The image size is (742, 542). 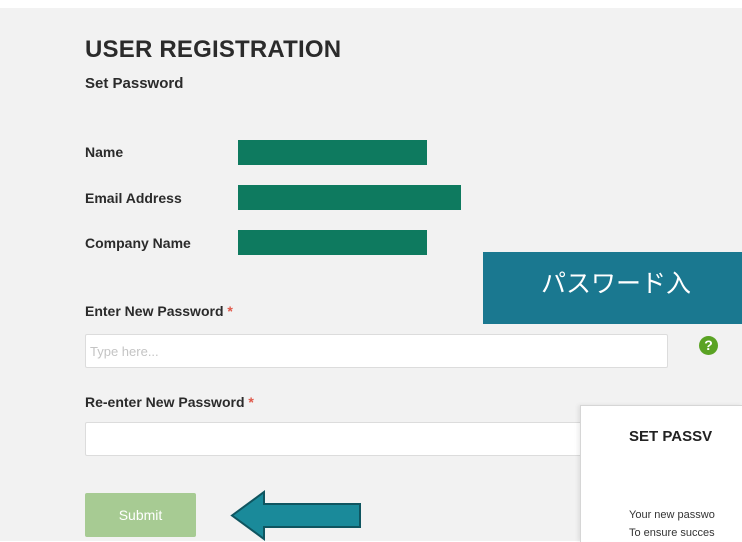 I want to click on new-password-input, so click(x=376, y=351).